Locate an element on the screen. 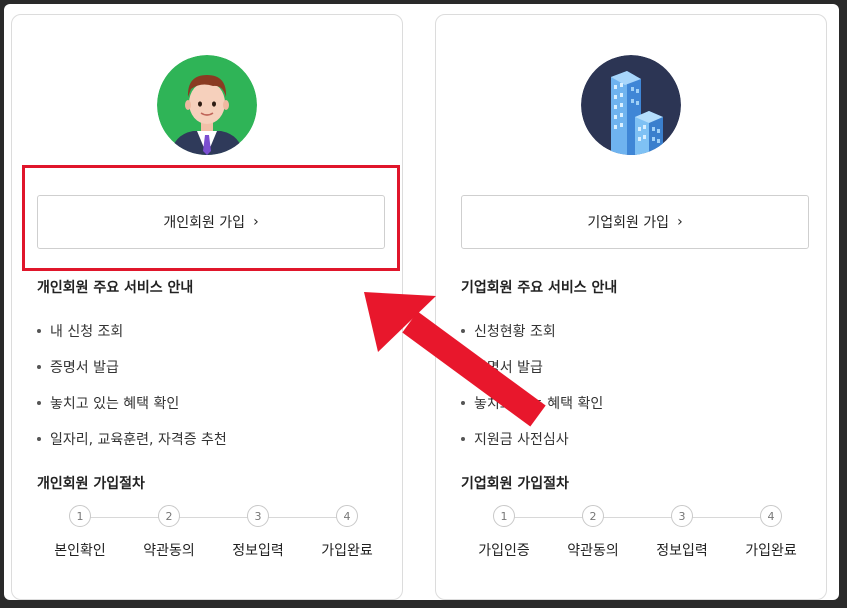  business-services-list: 신청현황 조회 증명서 발급 놓치고 있는 혜택 확인 지원금 사전심사 is located at coordinates (532, 385).